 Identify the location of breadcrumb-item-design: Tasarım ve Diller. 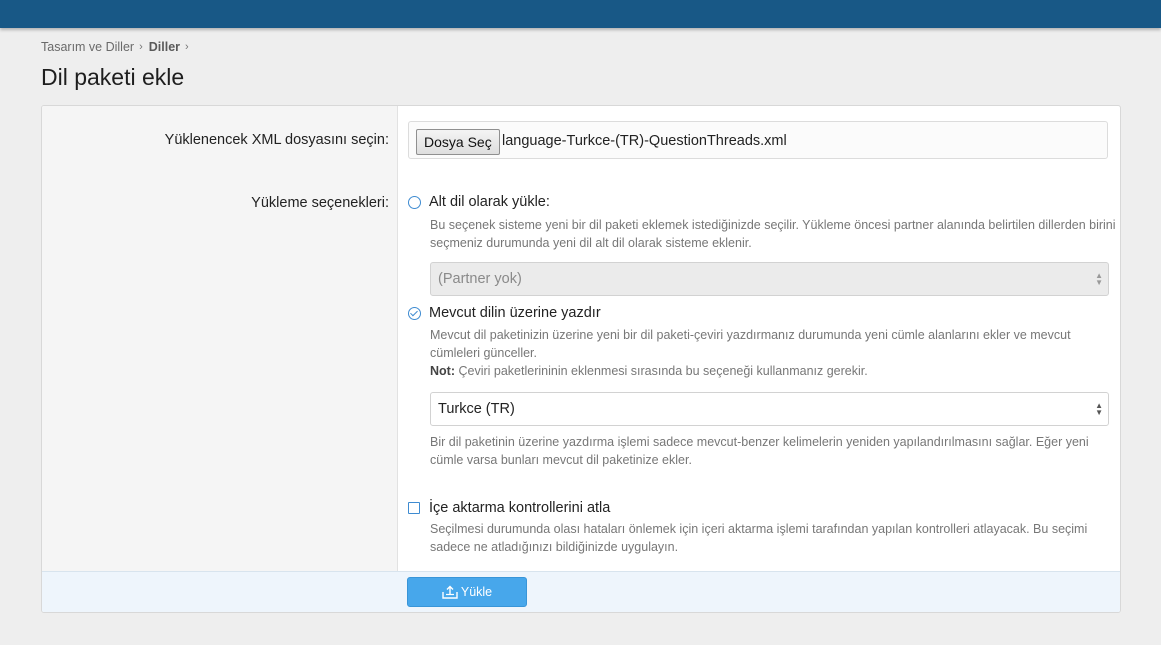
(87, 47).